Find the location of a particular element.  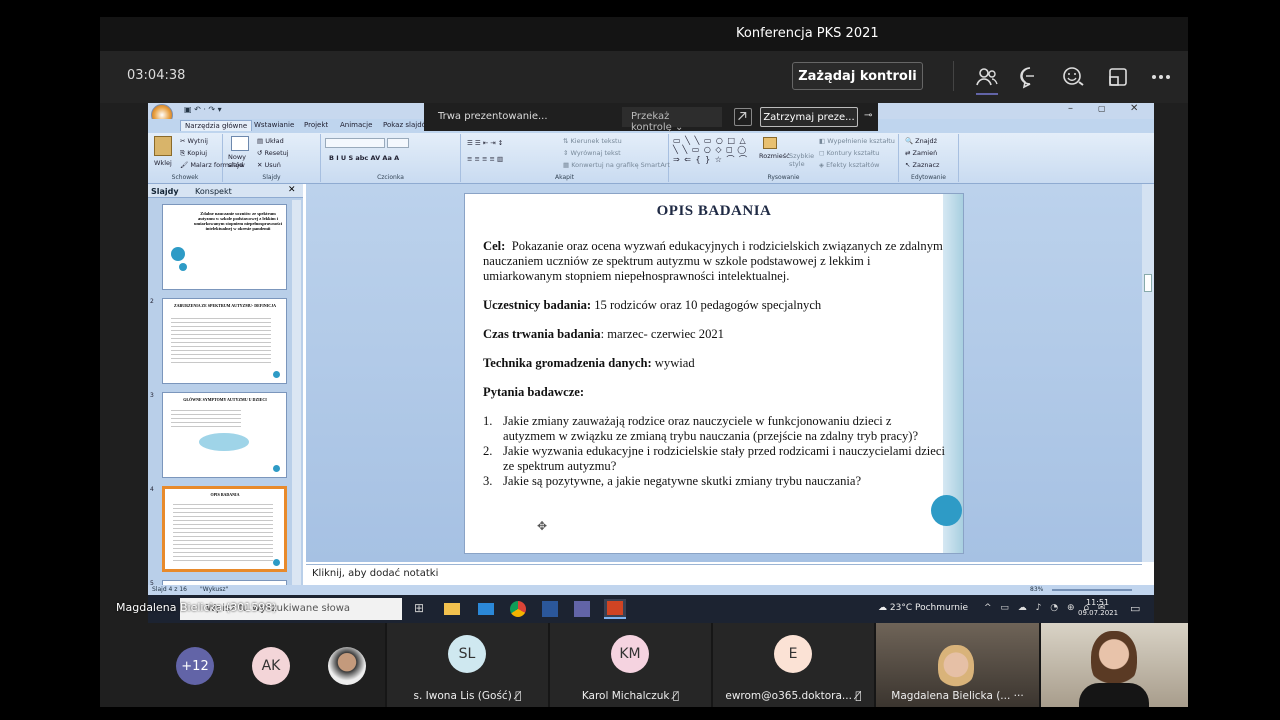

tab-animations: Animacje is located at coordinates (356, 125).